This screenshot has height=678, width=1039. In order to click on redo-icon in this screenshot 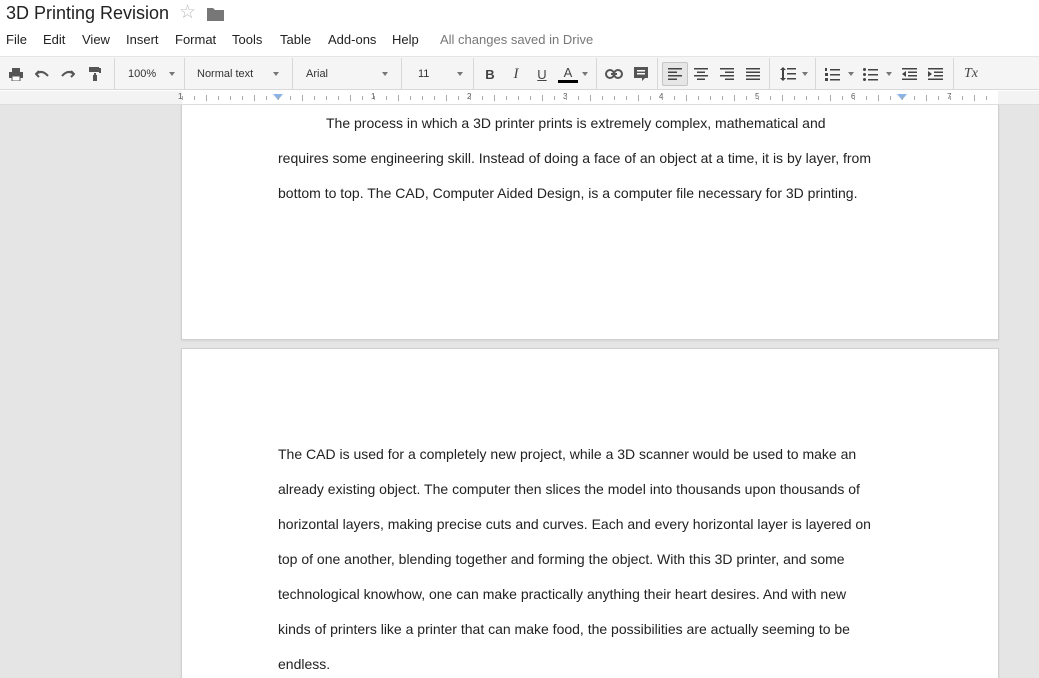, I will do `click(68, 74)`.